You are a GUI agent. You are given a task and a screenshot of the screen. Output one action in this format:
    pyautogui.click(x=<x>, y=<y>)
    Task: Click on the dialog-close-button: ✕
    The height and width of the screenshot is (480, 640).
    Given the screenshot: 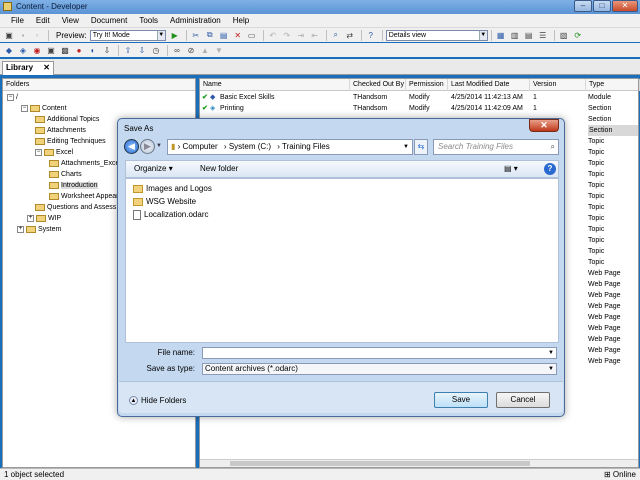 What is the action you would take?
    pyautogui.click(x=544, y=125)
    